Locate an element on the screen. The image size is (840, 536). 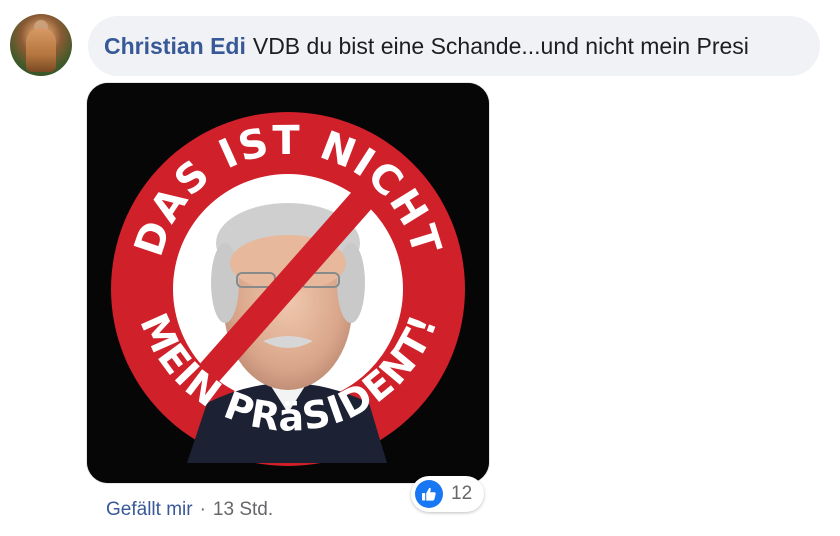
reaction-count: 12 is located at coordinates (462, 493).